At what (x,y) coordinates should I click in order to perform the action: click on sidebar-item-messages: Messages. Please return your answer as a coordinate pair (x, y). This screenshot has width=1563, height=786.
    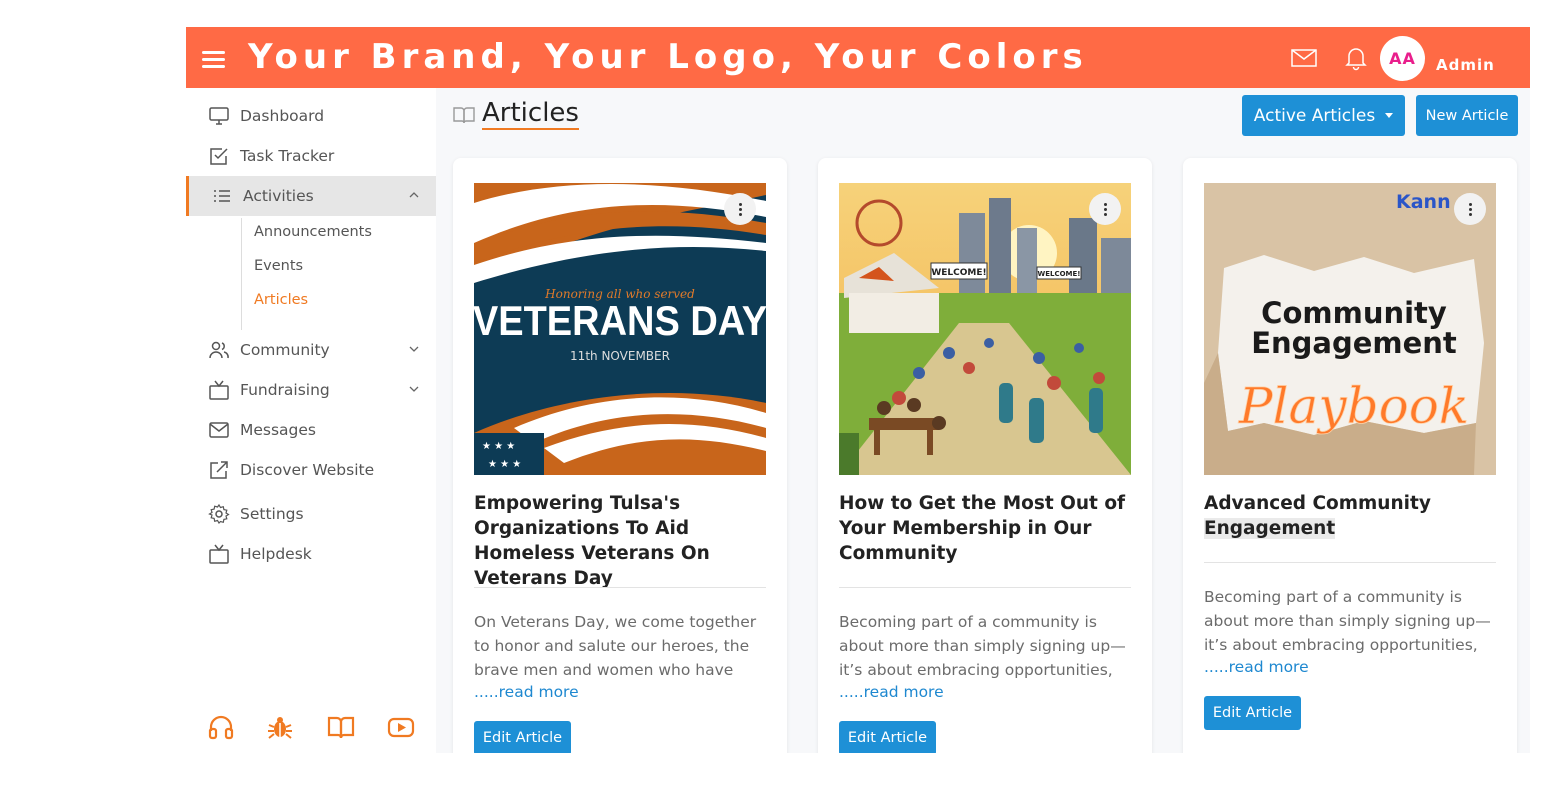
    Looking at the image, I should click on (311, 430).